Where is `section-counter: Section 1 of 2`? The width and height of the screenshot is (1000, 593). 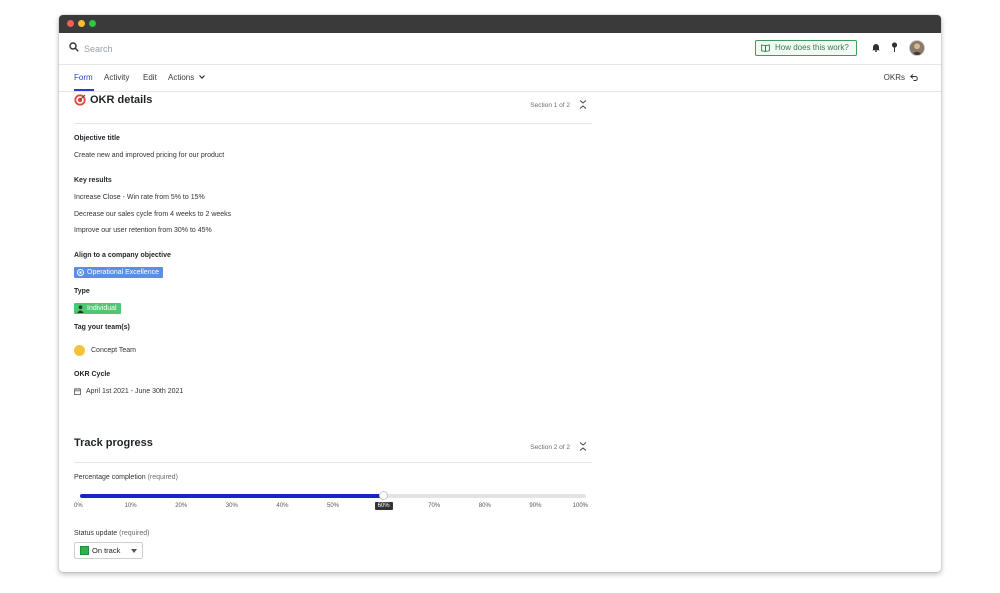
section-counter: Section 1 of 2 is located at coordinates (550, 105).